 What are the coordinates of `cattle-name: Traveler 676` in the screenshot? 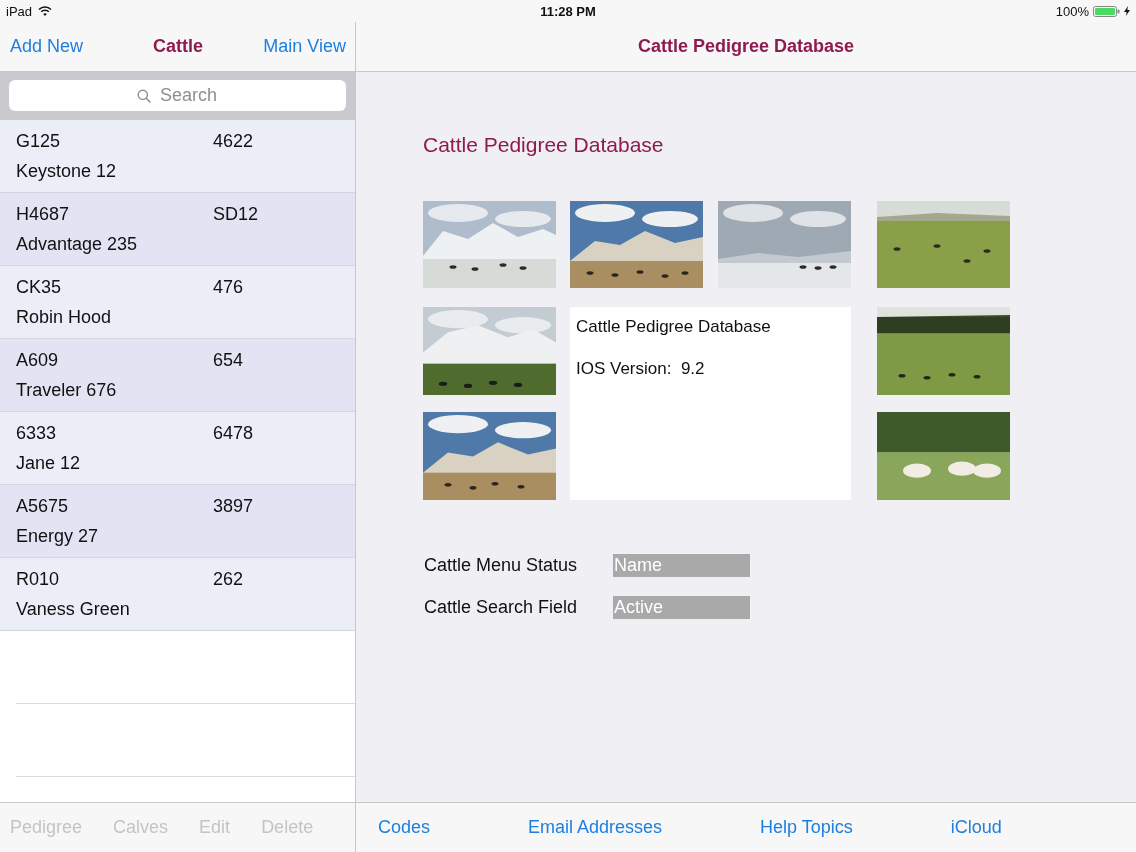 It's located at (66, 390).